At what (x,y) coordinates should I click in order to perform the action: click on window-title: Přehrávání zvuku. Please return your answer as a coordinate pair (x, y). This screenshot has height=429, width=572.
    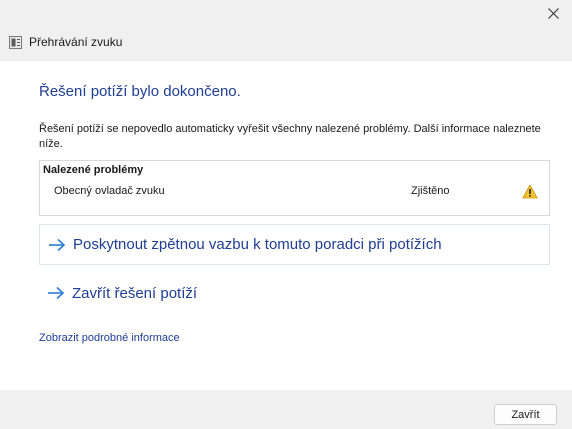
    Looking at the image, I should click on (76, 42).